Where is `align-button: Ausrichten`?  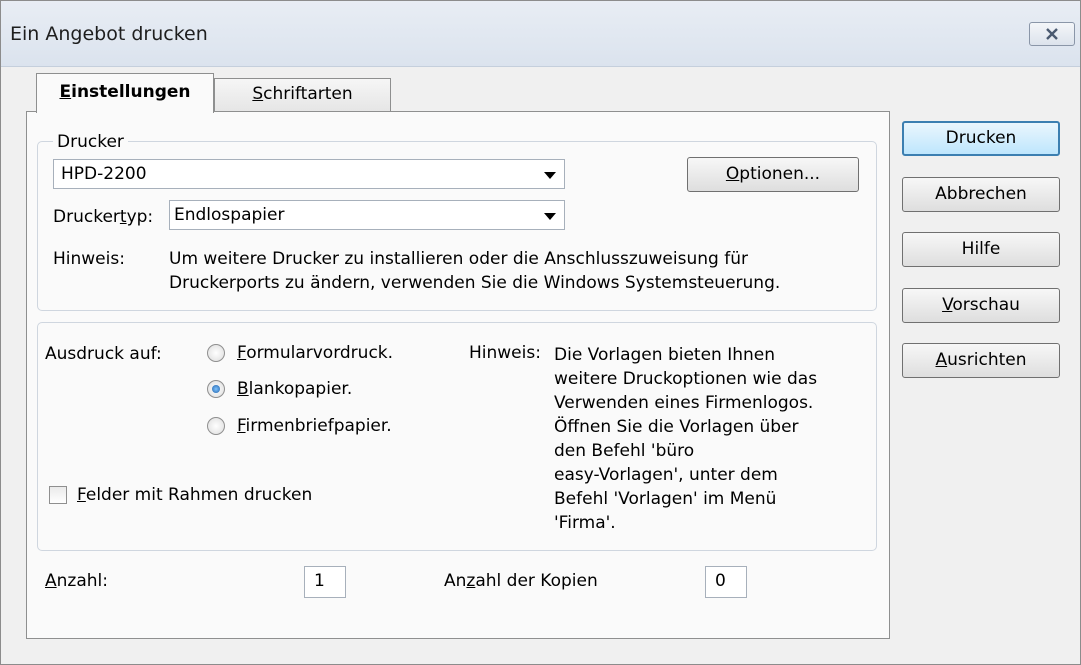
align-button: Ausrichten is located at coordinates (981, 360).